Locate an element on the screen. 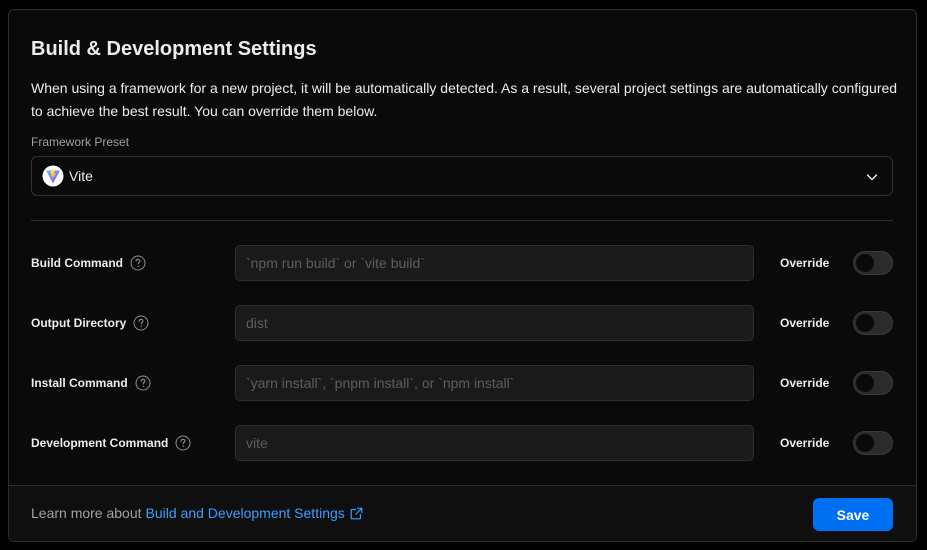  framework-preset-select: Vite is located at coordinates (462, 176).